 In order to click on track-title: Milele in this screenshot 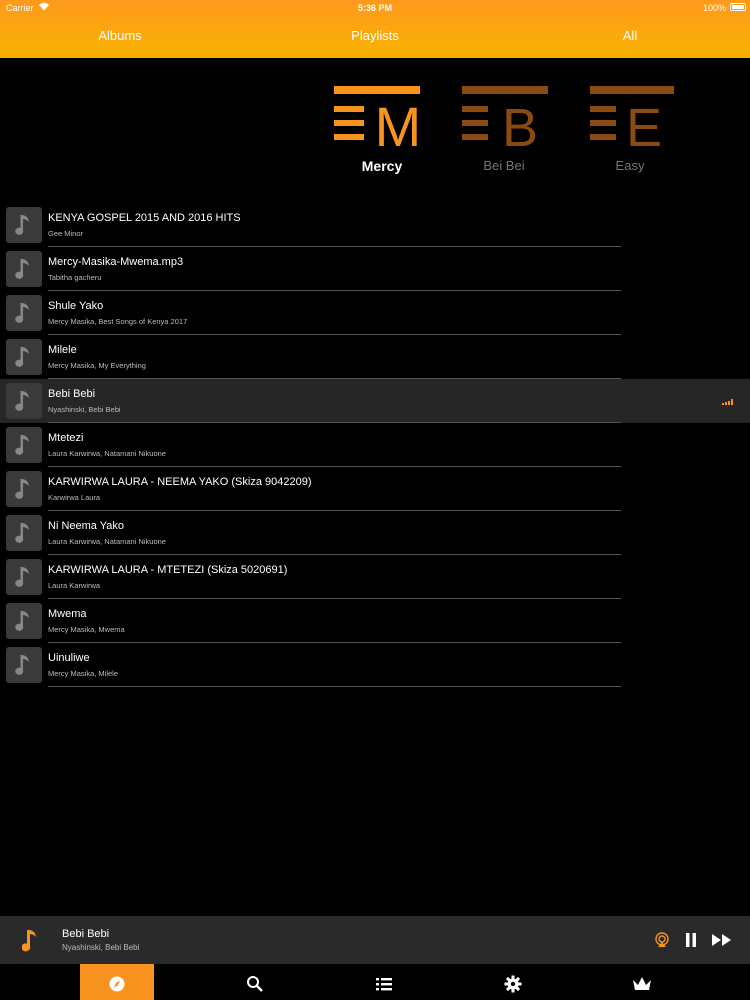, I will do `click(62, 350)`.